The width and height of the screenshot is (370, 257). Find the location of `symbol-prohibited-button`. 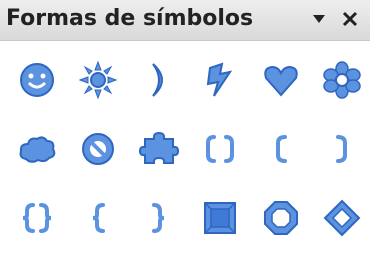

symbol-prohibited-button is located at coordinates (97, 149).